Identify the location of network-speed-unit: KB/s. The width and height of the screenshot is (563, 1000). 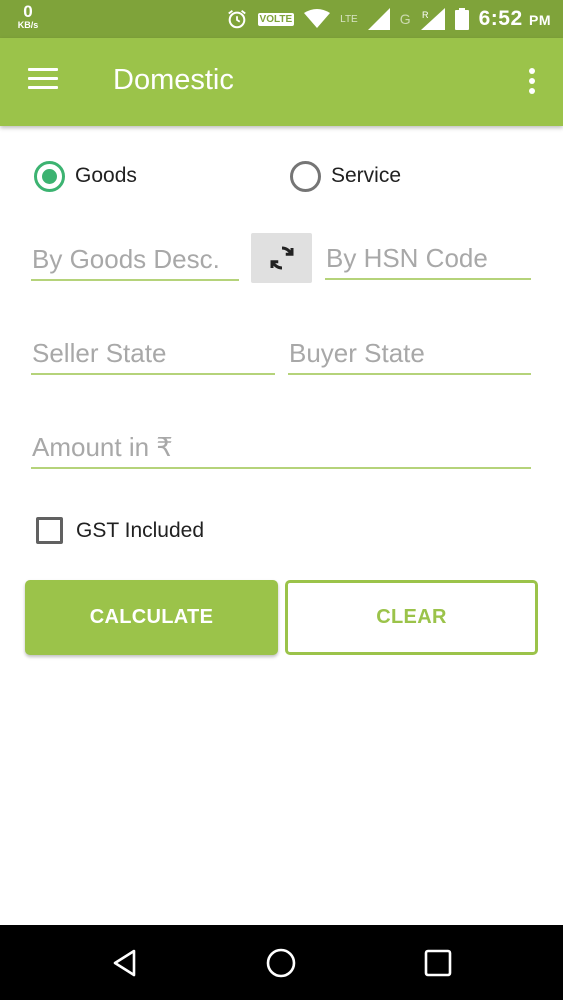
(28, 25).